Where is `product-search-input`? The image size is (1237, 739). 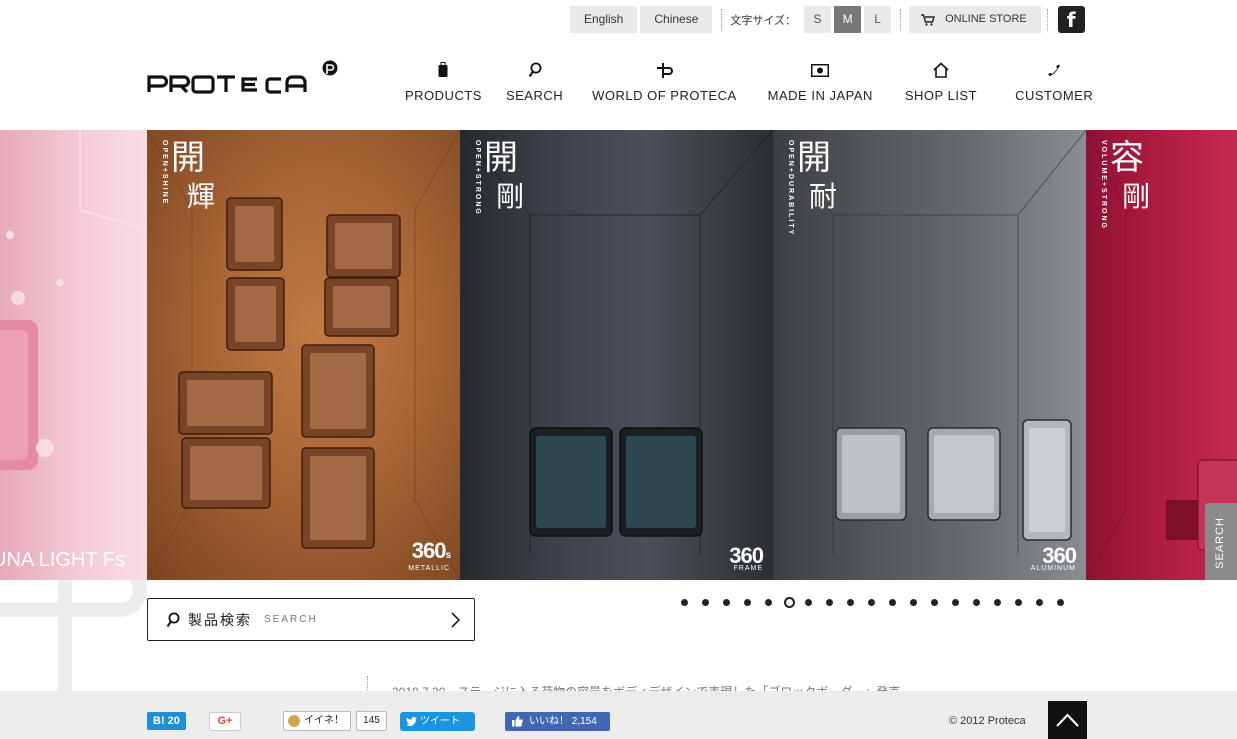 product-search-input is located at coordinates (349, 619).